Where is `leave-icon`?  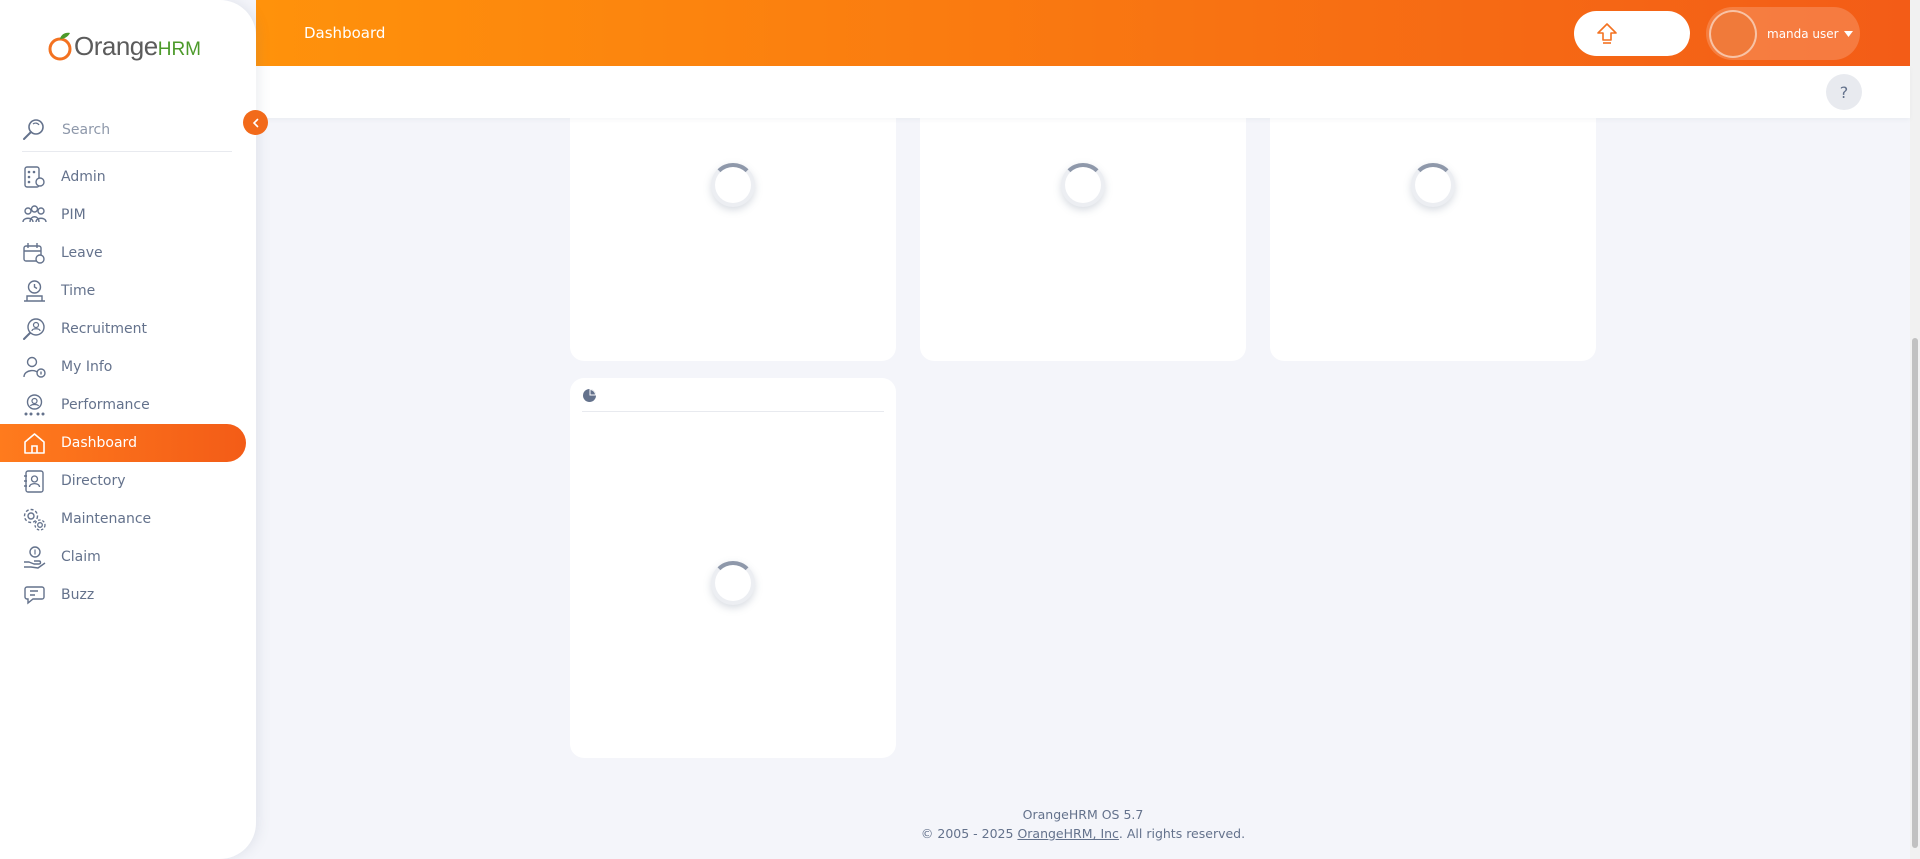
leave-icon is located at coordinates (34, 253).